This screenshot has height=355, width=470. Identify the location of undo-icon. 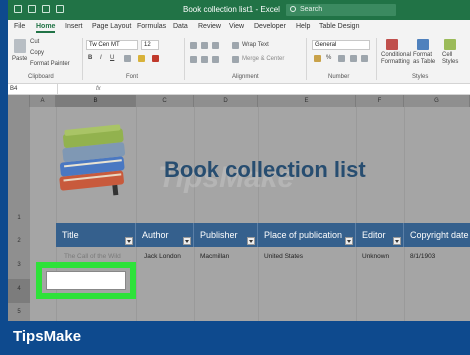
(46, 9).